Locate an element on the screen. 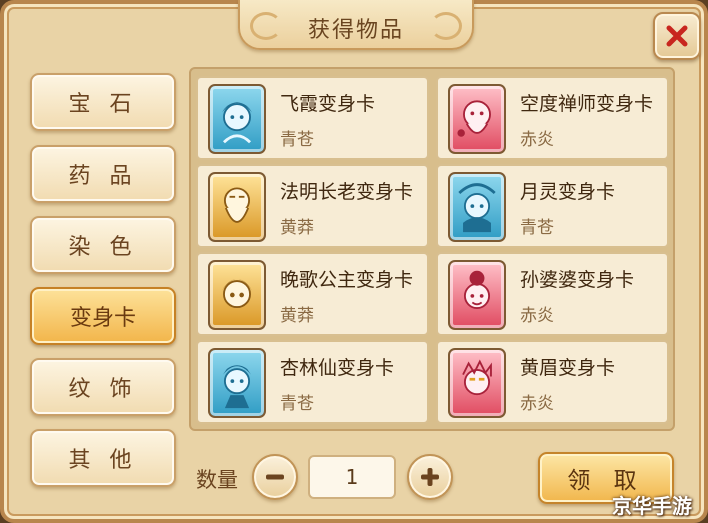 The image size is (708, 523). category-tab-gems: 宝 石 is located at coordinates (103, 102).